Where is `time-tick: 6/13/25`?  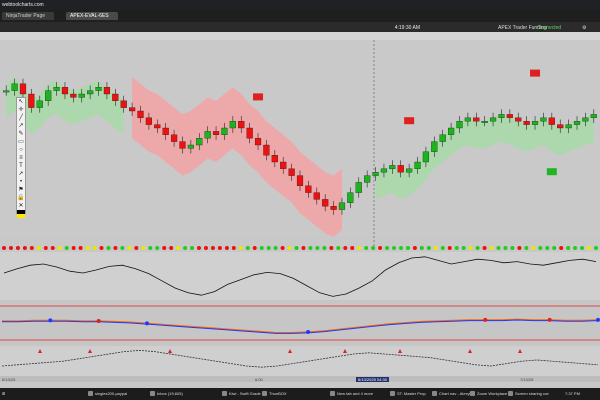 time-tick: 6/13/25 is located at coordinates (9, 379).